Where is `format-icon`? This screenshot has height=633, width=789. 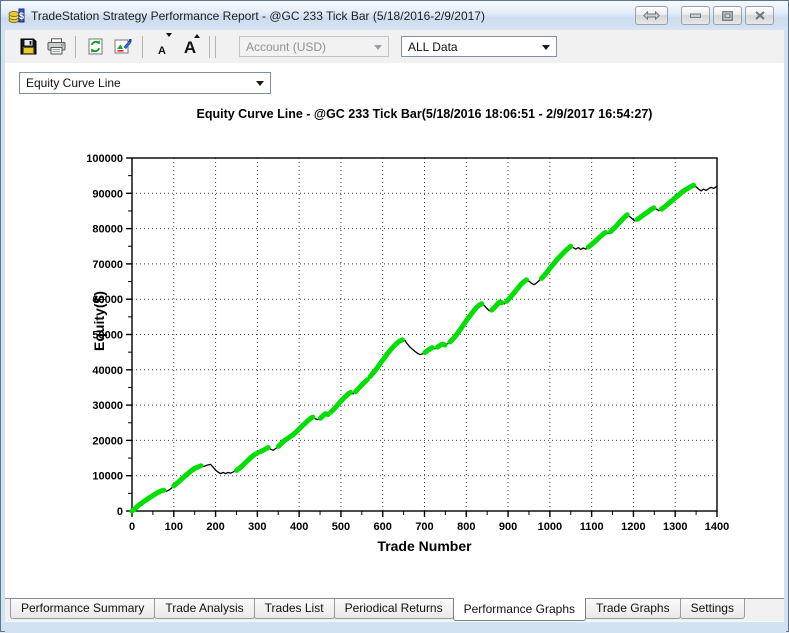
format-icon is located at coordinates (122, 46).